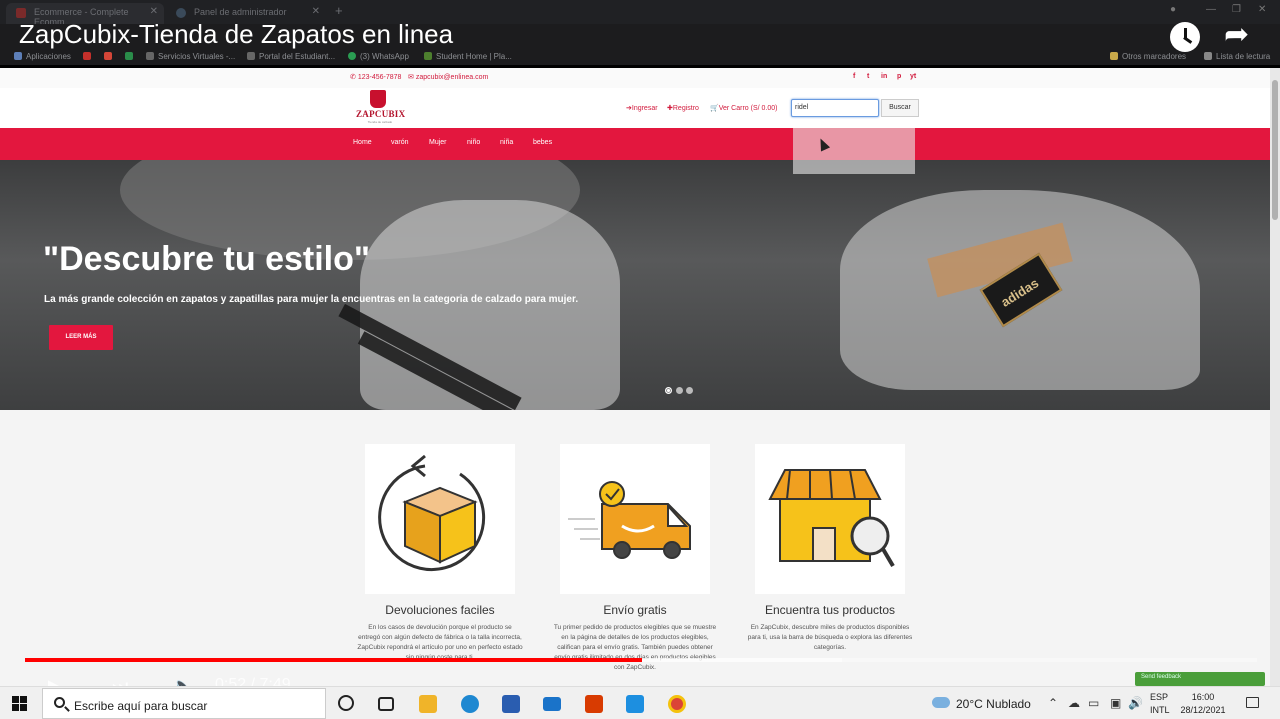 This screenshot has height=719, width=1280. Describe the element at coordinates (1252, 702) in the screenshot. I see `notification-icon` at that location.